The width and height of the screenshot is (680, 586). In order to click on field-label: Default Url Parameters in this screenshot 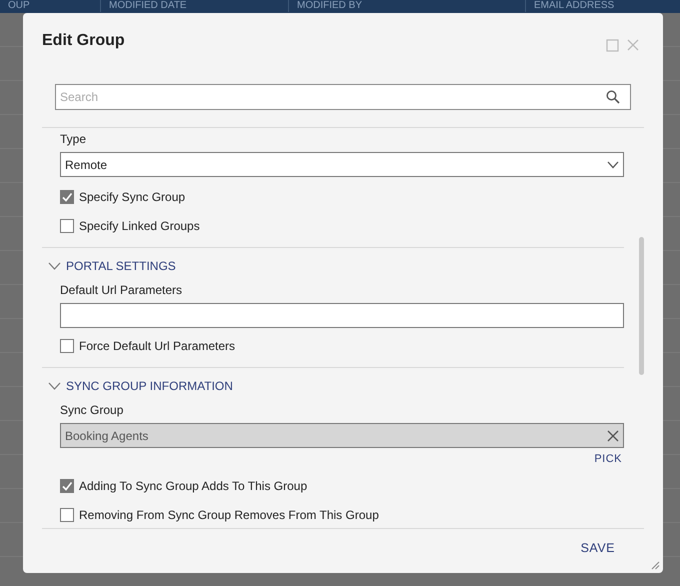, I will do `click(122, 290)`.